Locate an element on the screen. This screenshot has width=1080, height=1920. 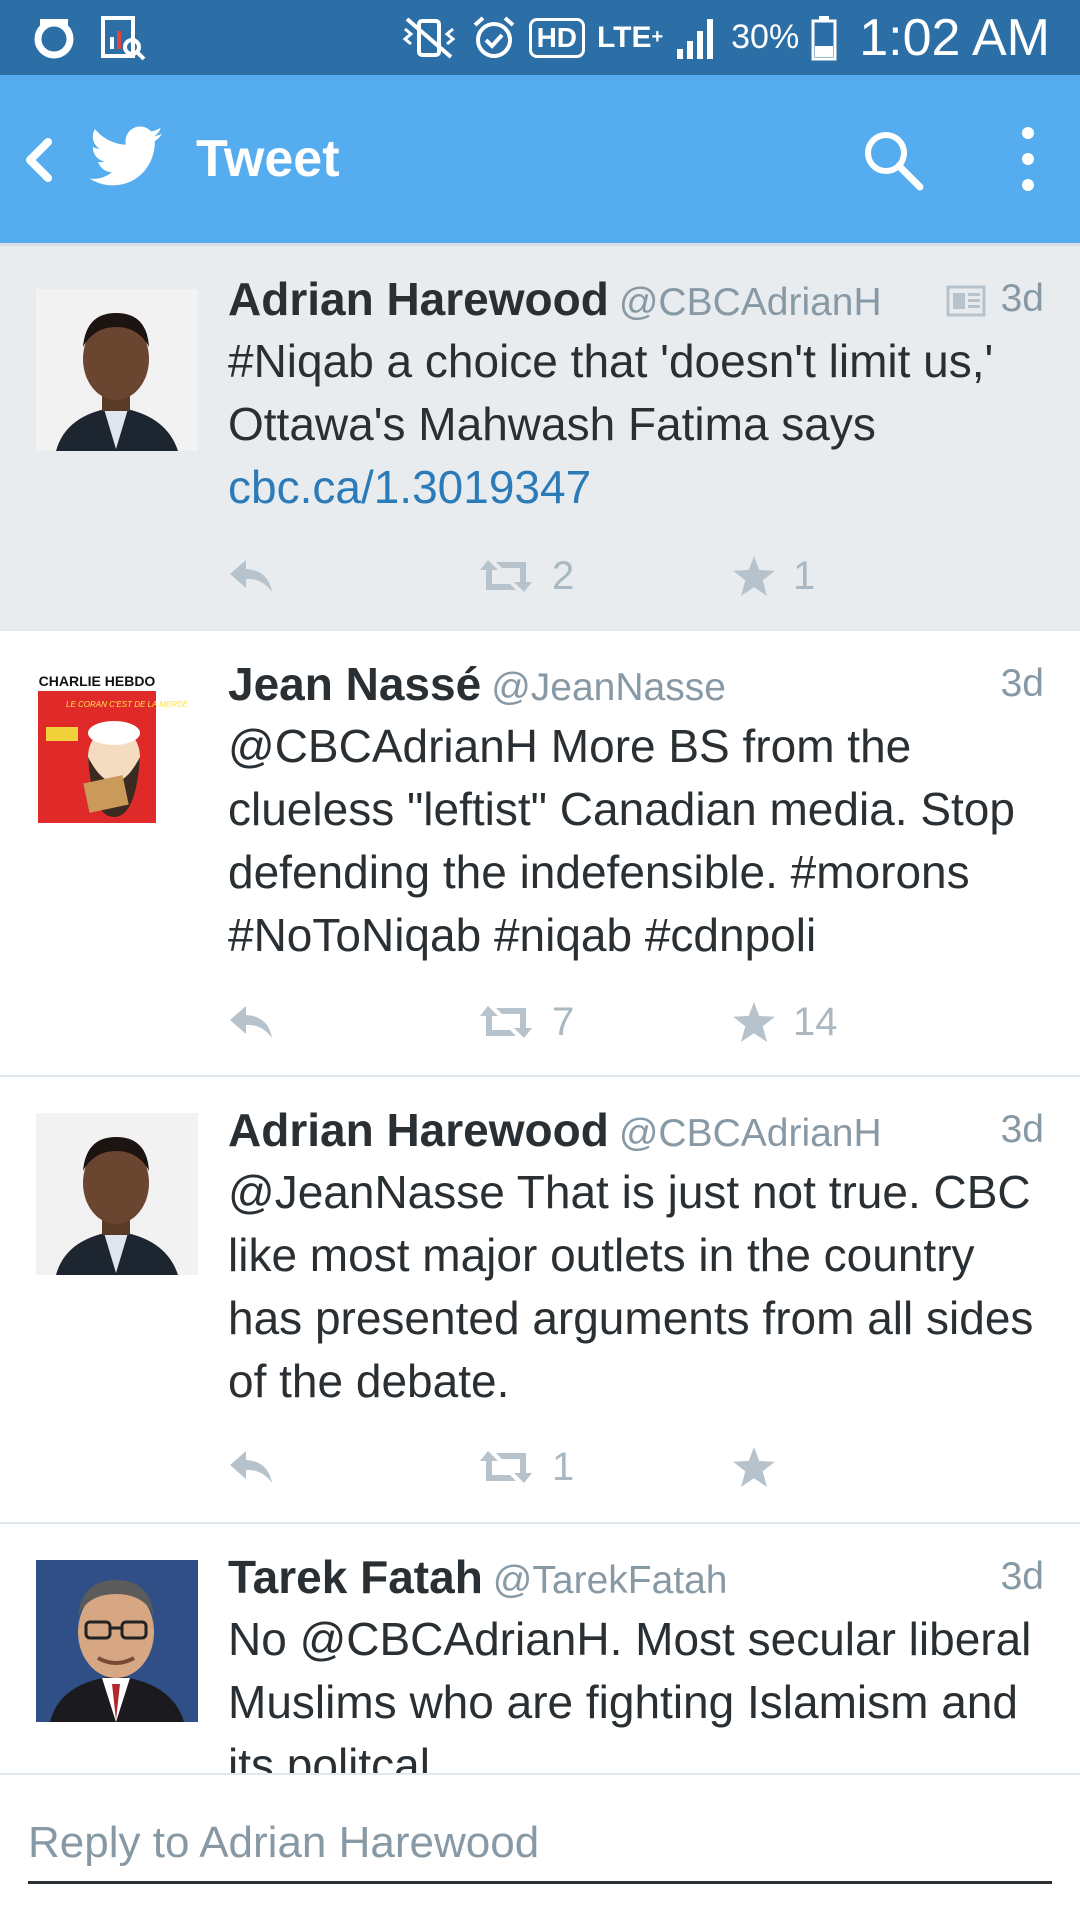
chevron-left-icon is located at coordinates (39, 160).